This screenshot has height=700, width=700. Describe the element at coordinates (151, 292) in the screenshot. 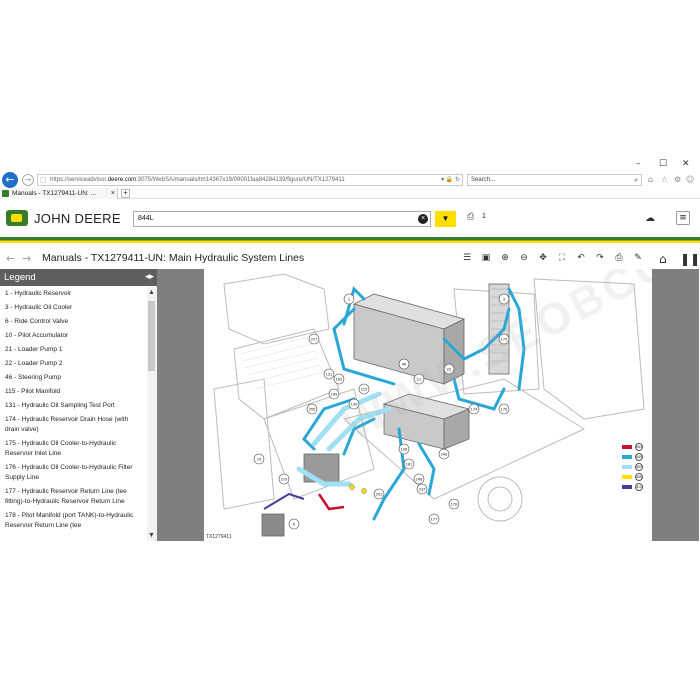

I see `scroll-up-icon: ▲` at that location.